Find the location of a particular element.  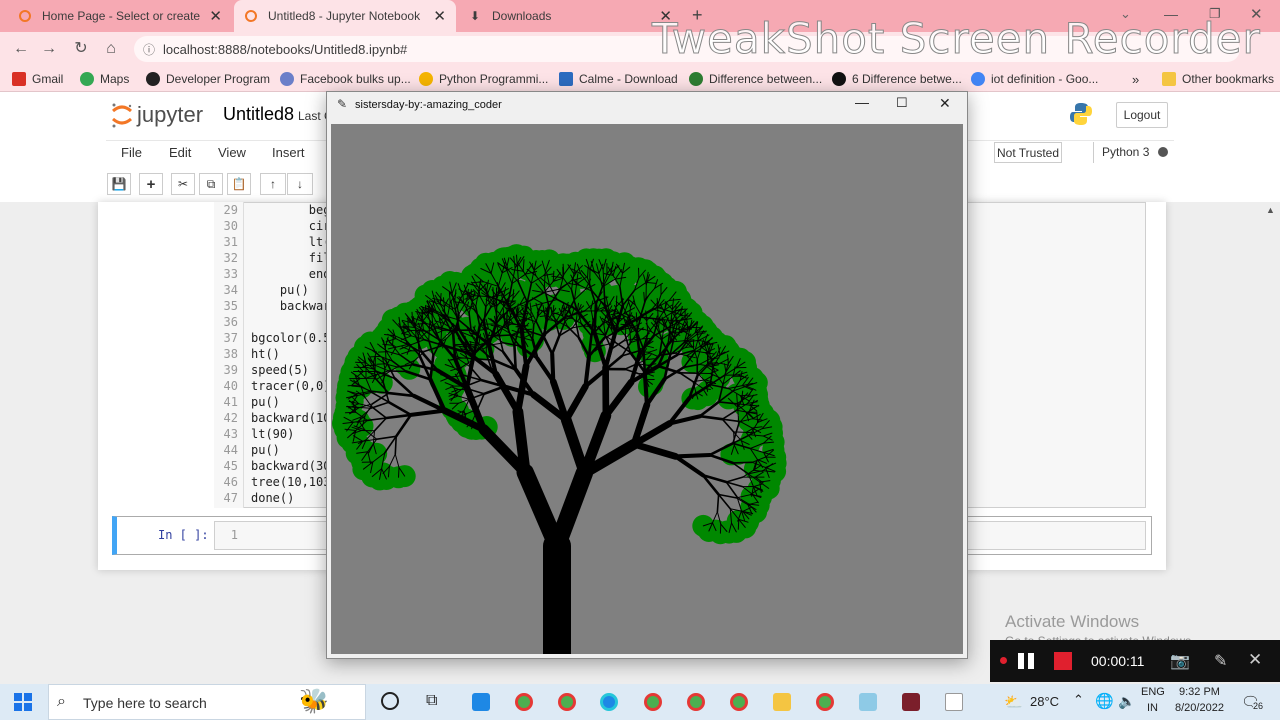

code-line: bgcolor(0.5 is located at coordinates (291, 338).